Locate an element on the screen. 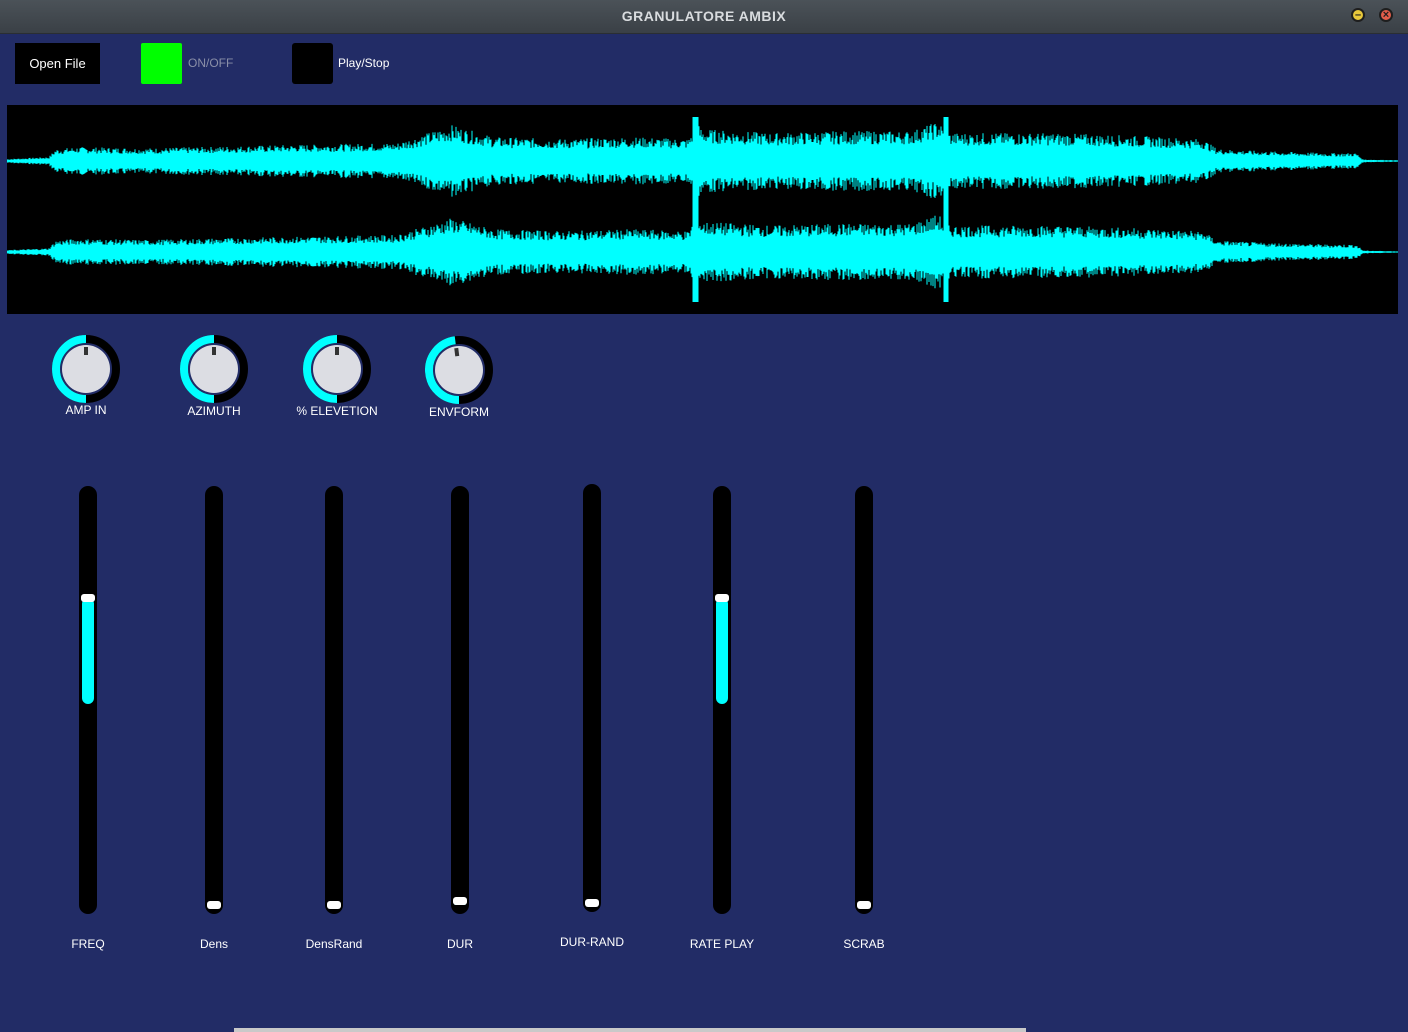 This screenshot has height=1032, width=1408. slider-dur-rand is located at coordinates (592, 698).